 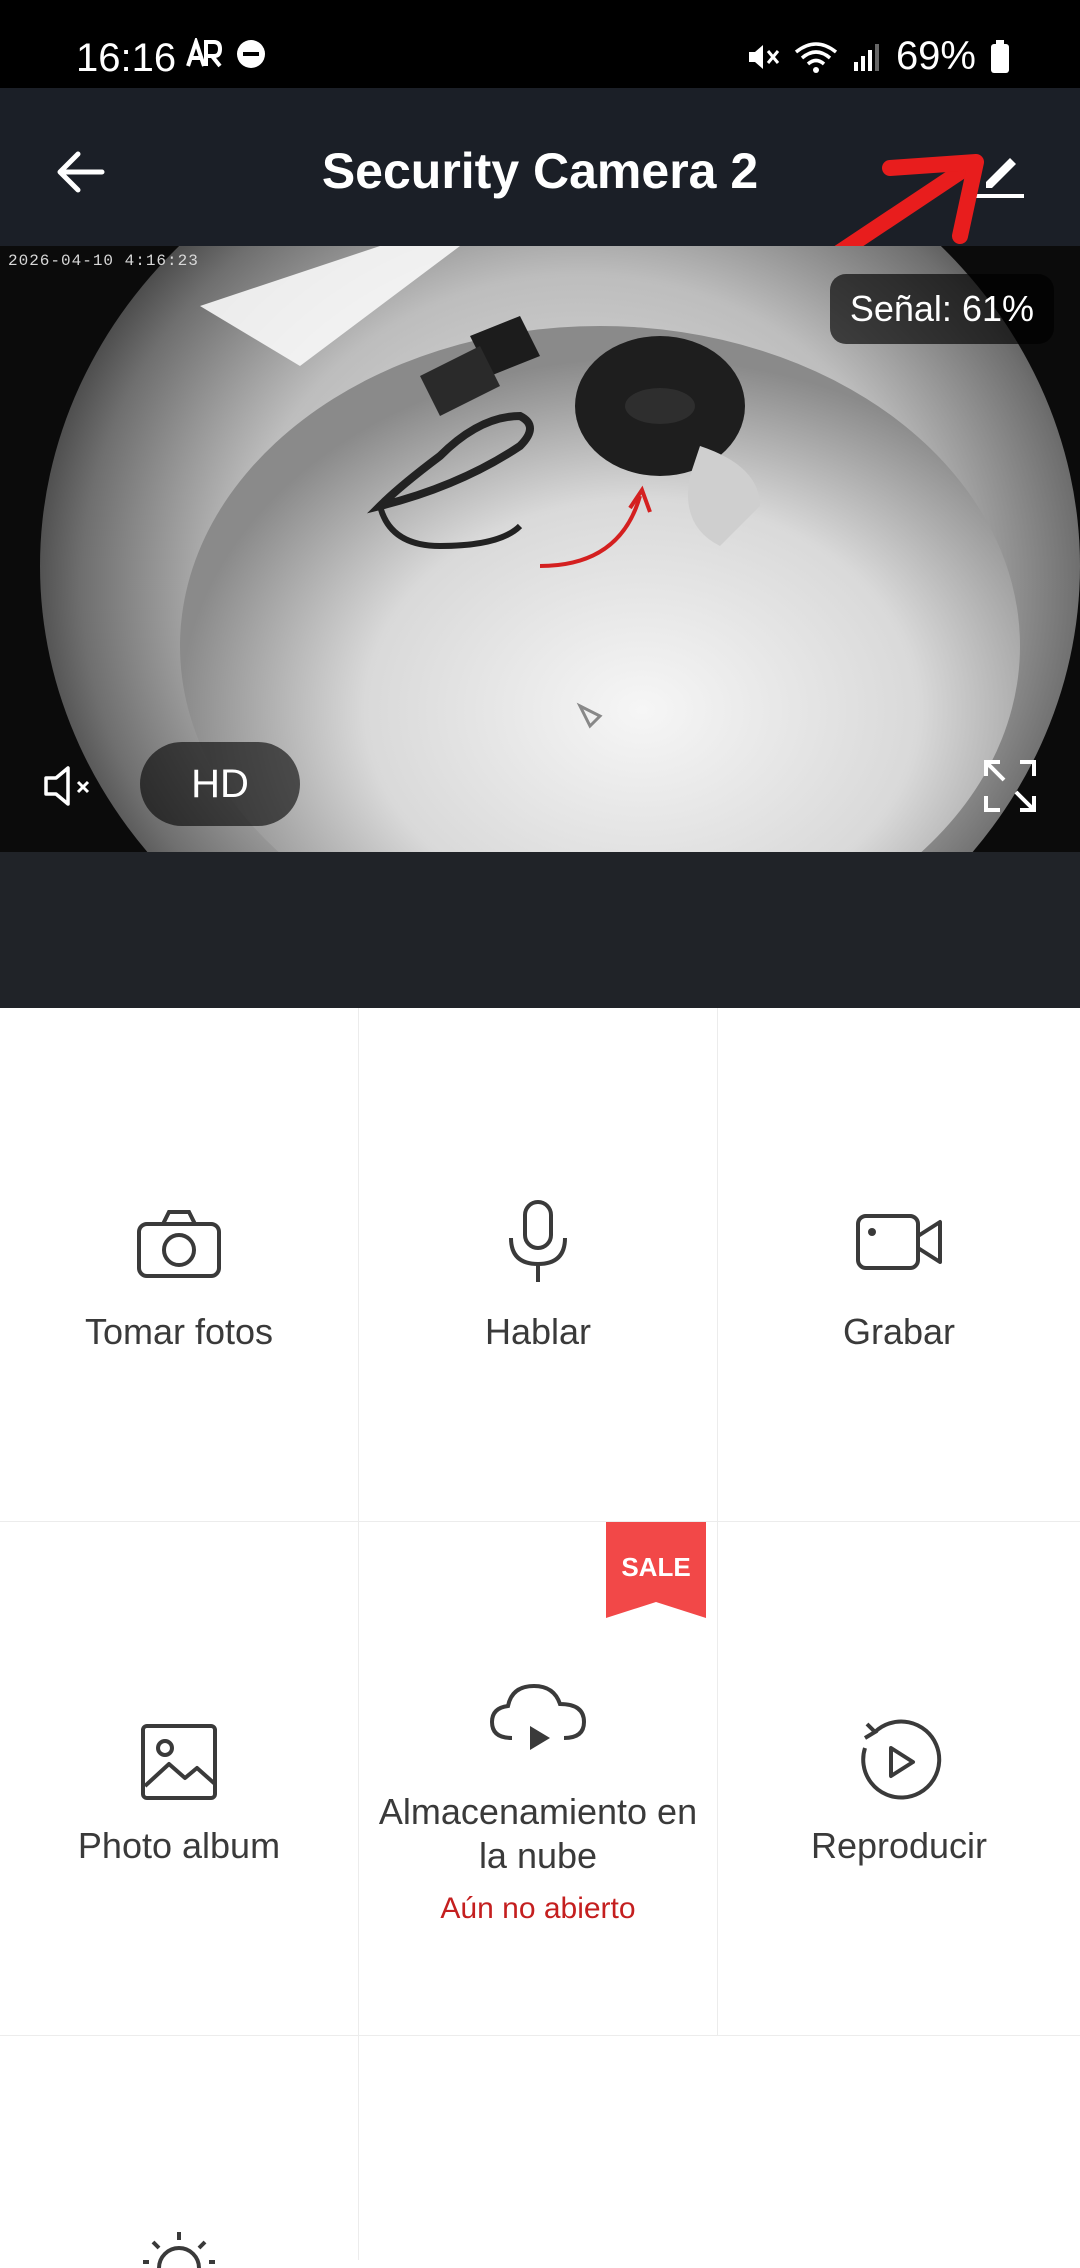 What do you see at coordinates (719, 2148) in the screenshot?
I see `empty-cell` at bounding box center [719, 2148].